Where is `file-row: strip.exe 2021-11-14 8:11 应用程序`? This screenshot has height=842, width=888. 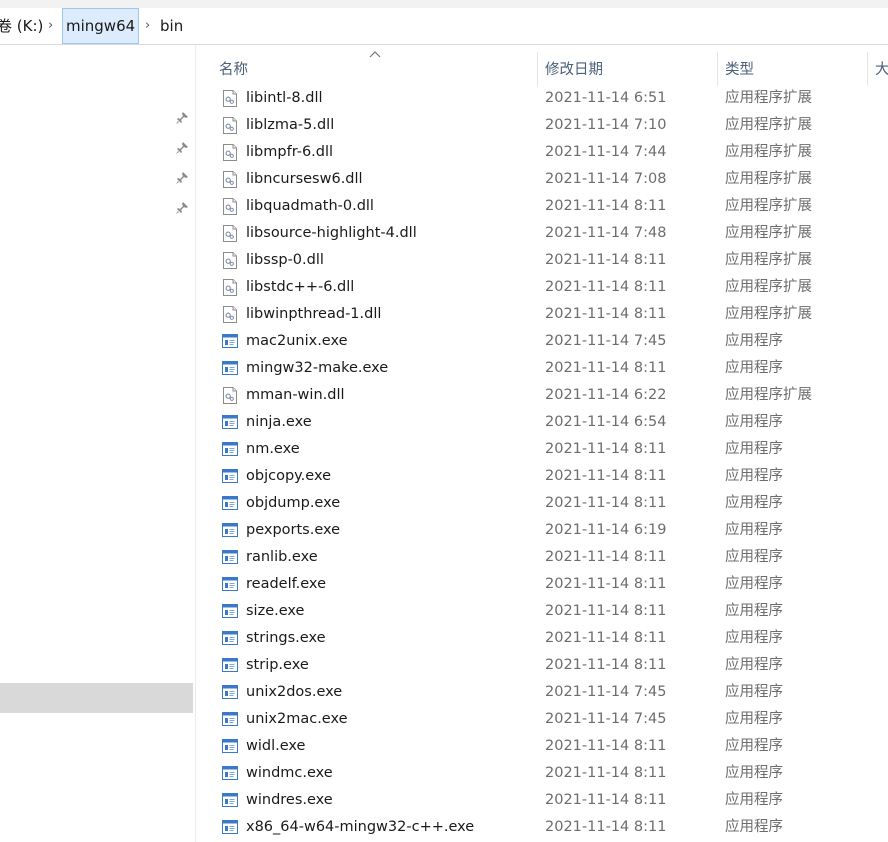
file-row: strip.exe 2021-11-14 8:11 应用程序 is located at coordinates (549, 665).